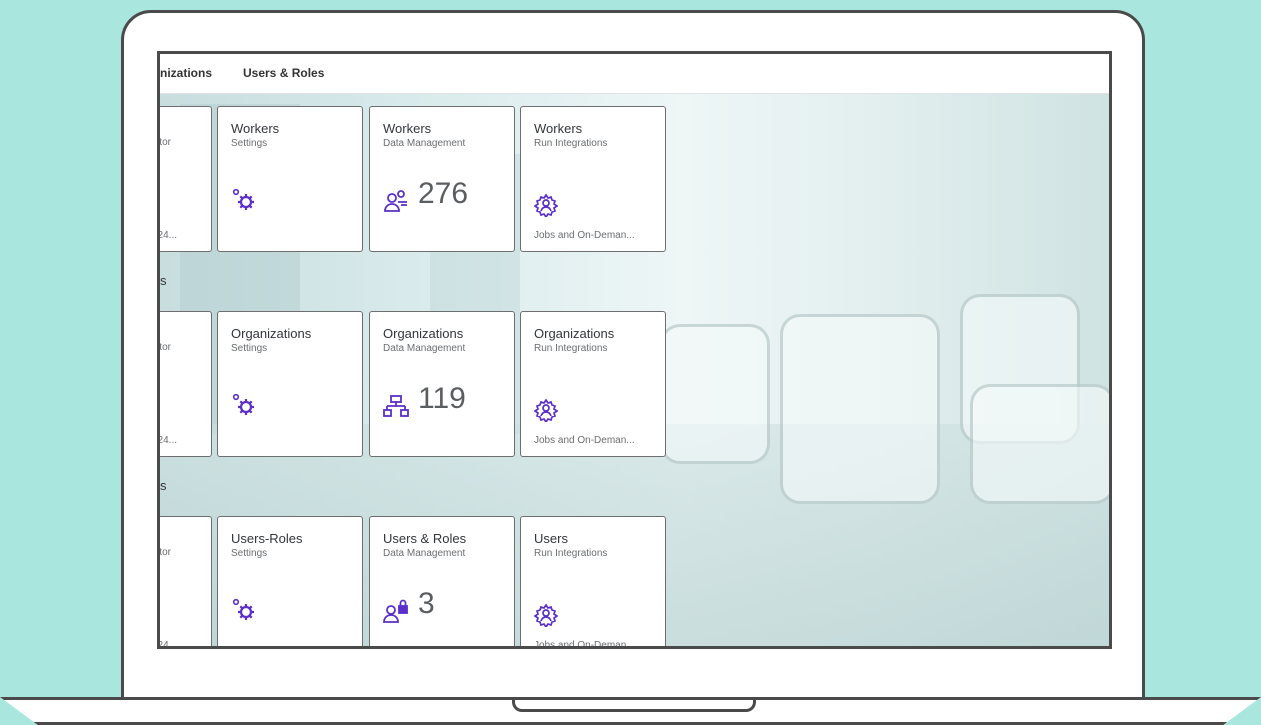 Image resolution: width=1261 pixels, height=725 pixels. What do you see at coordinates (634, 706) in the screenshot?
I see `laptop-notch` at bounding box center [634, 706].